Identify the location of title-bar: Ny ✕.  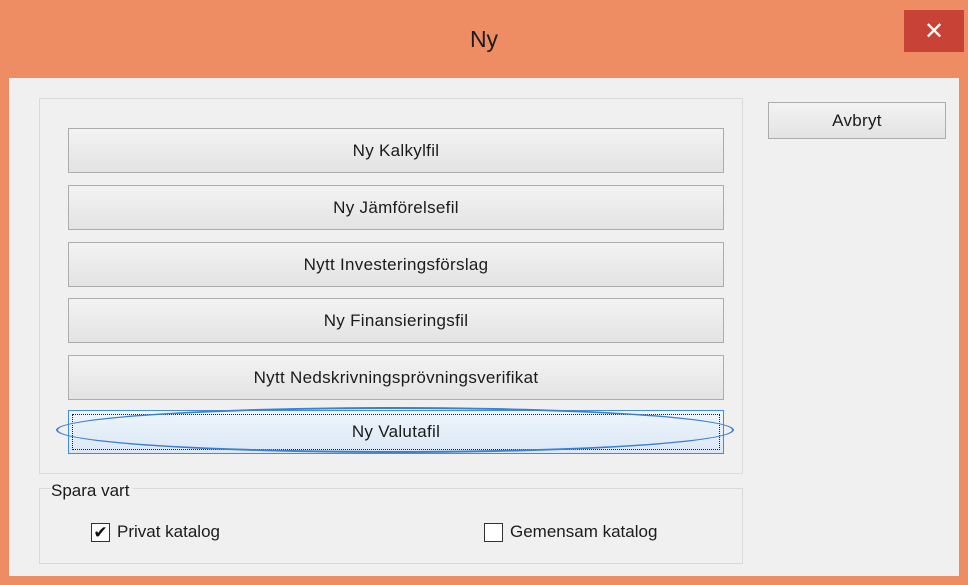
(484, 39).